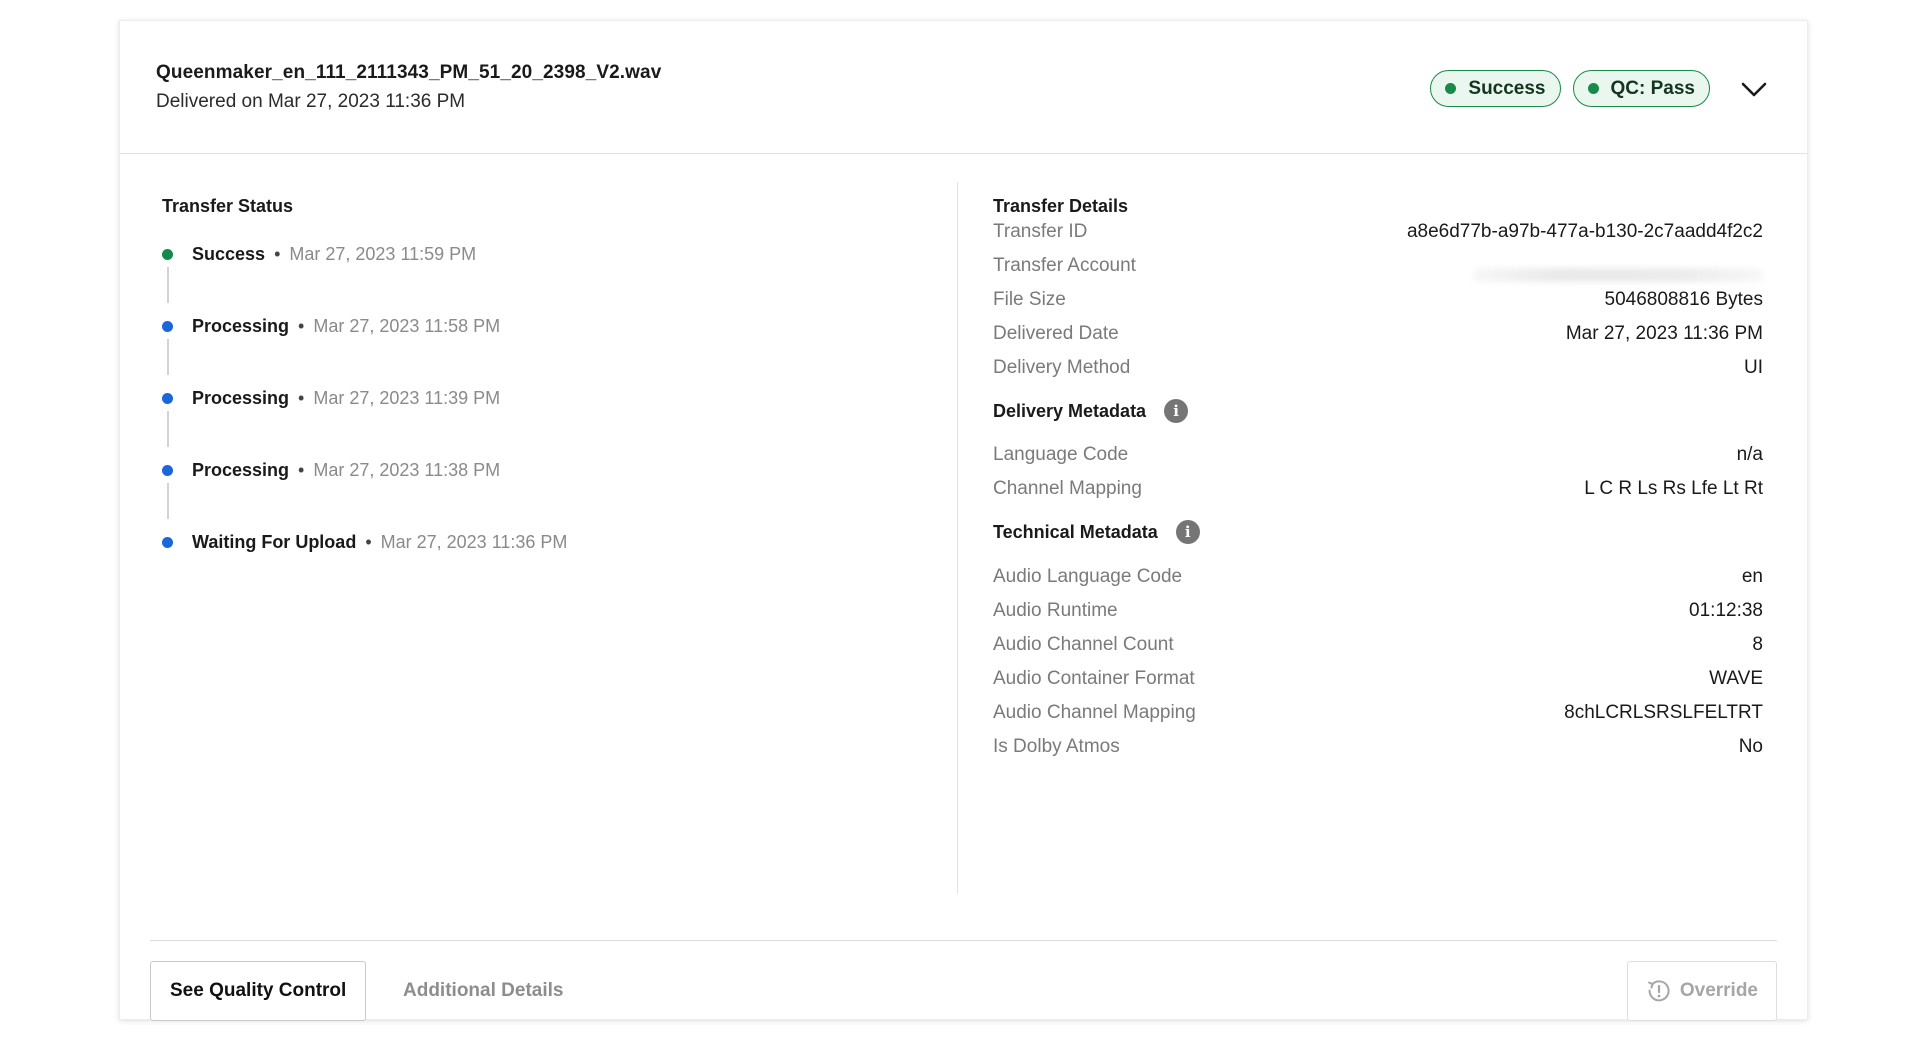 This screenshot has height=1037, width=1920. I want to click on detail-row-audio-runtime: Audio Runtime 01:12:38, so click(1378, 611).